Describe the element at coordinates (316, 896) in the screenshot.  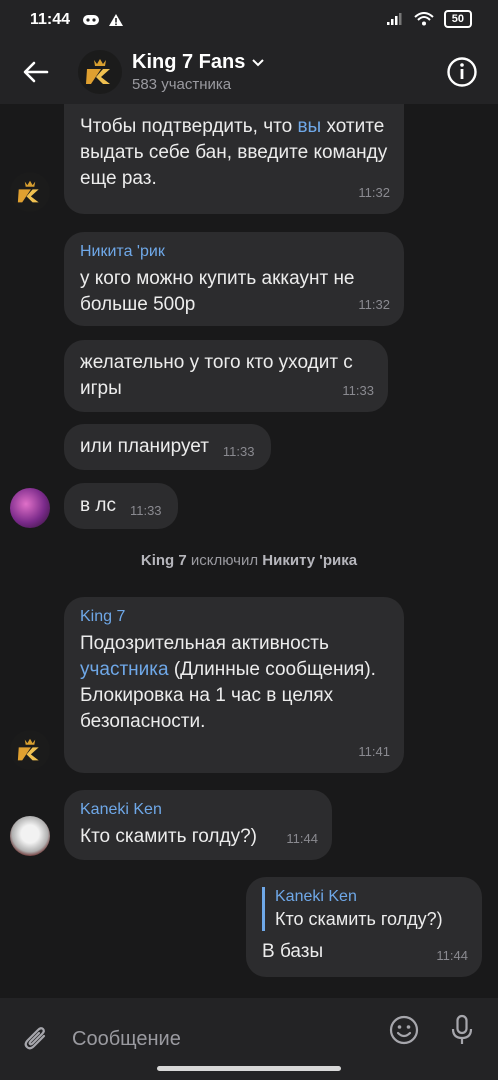
I see `reply-sender: Kaneki Ken` at that location.